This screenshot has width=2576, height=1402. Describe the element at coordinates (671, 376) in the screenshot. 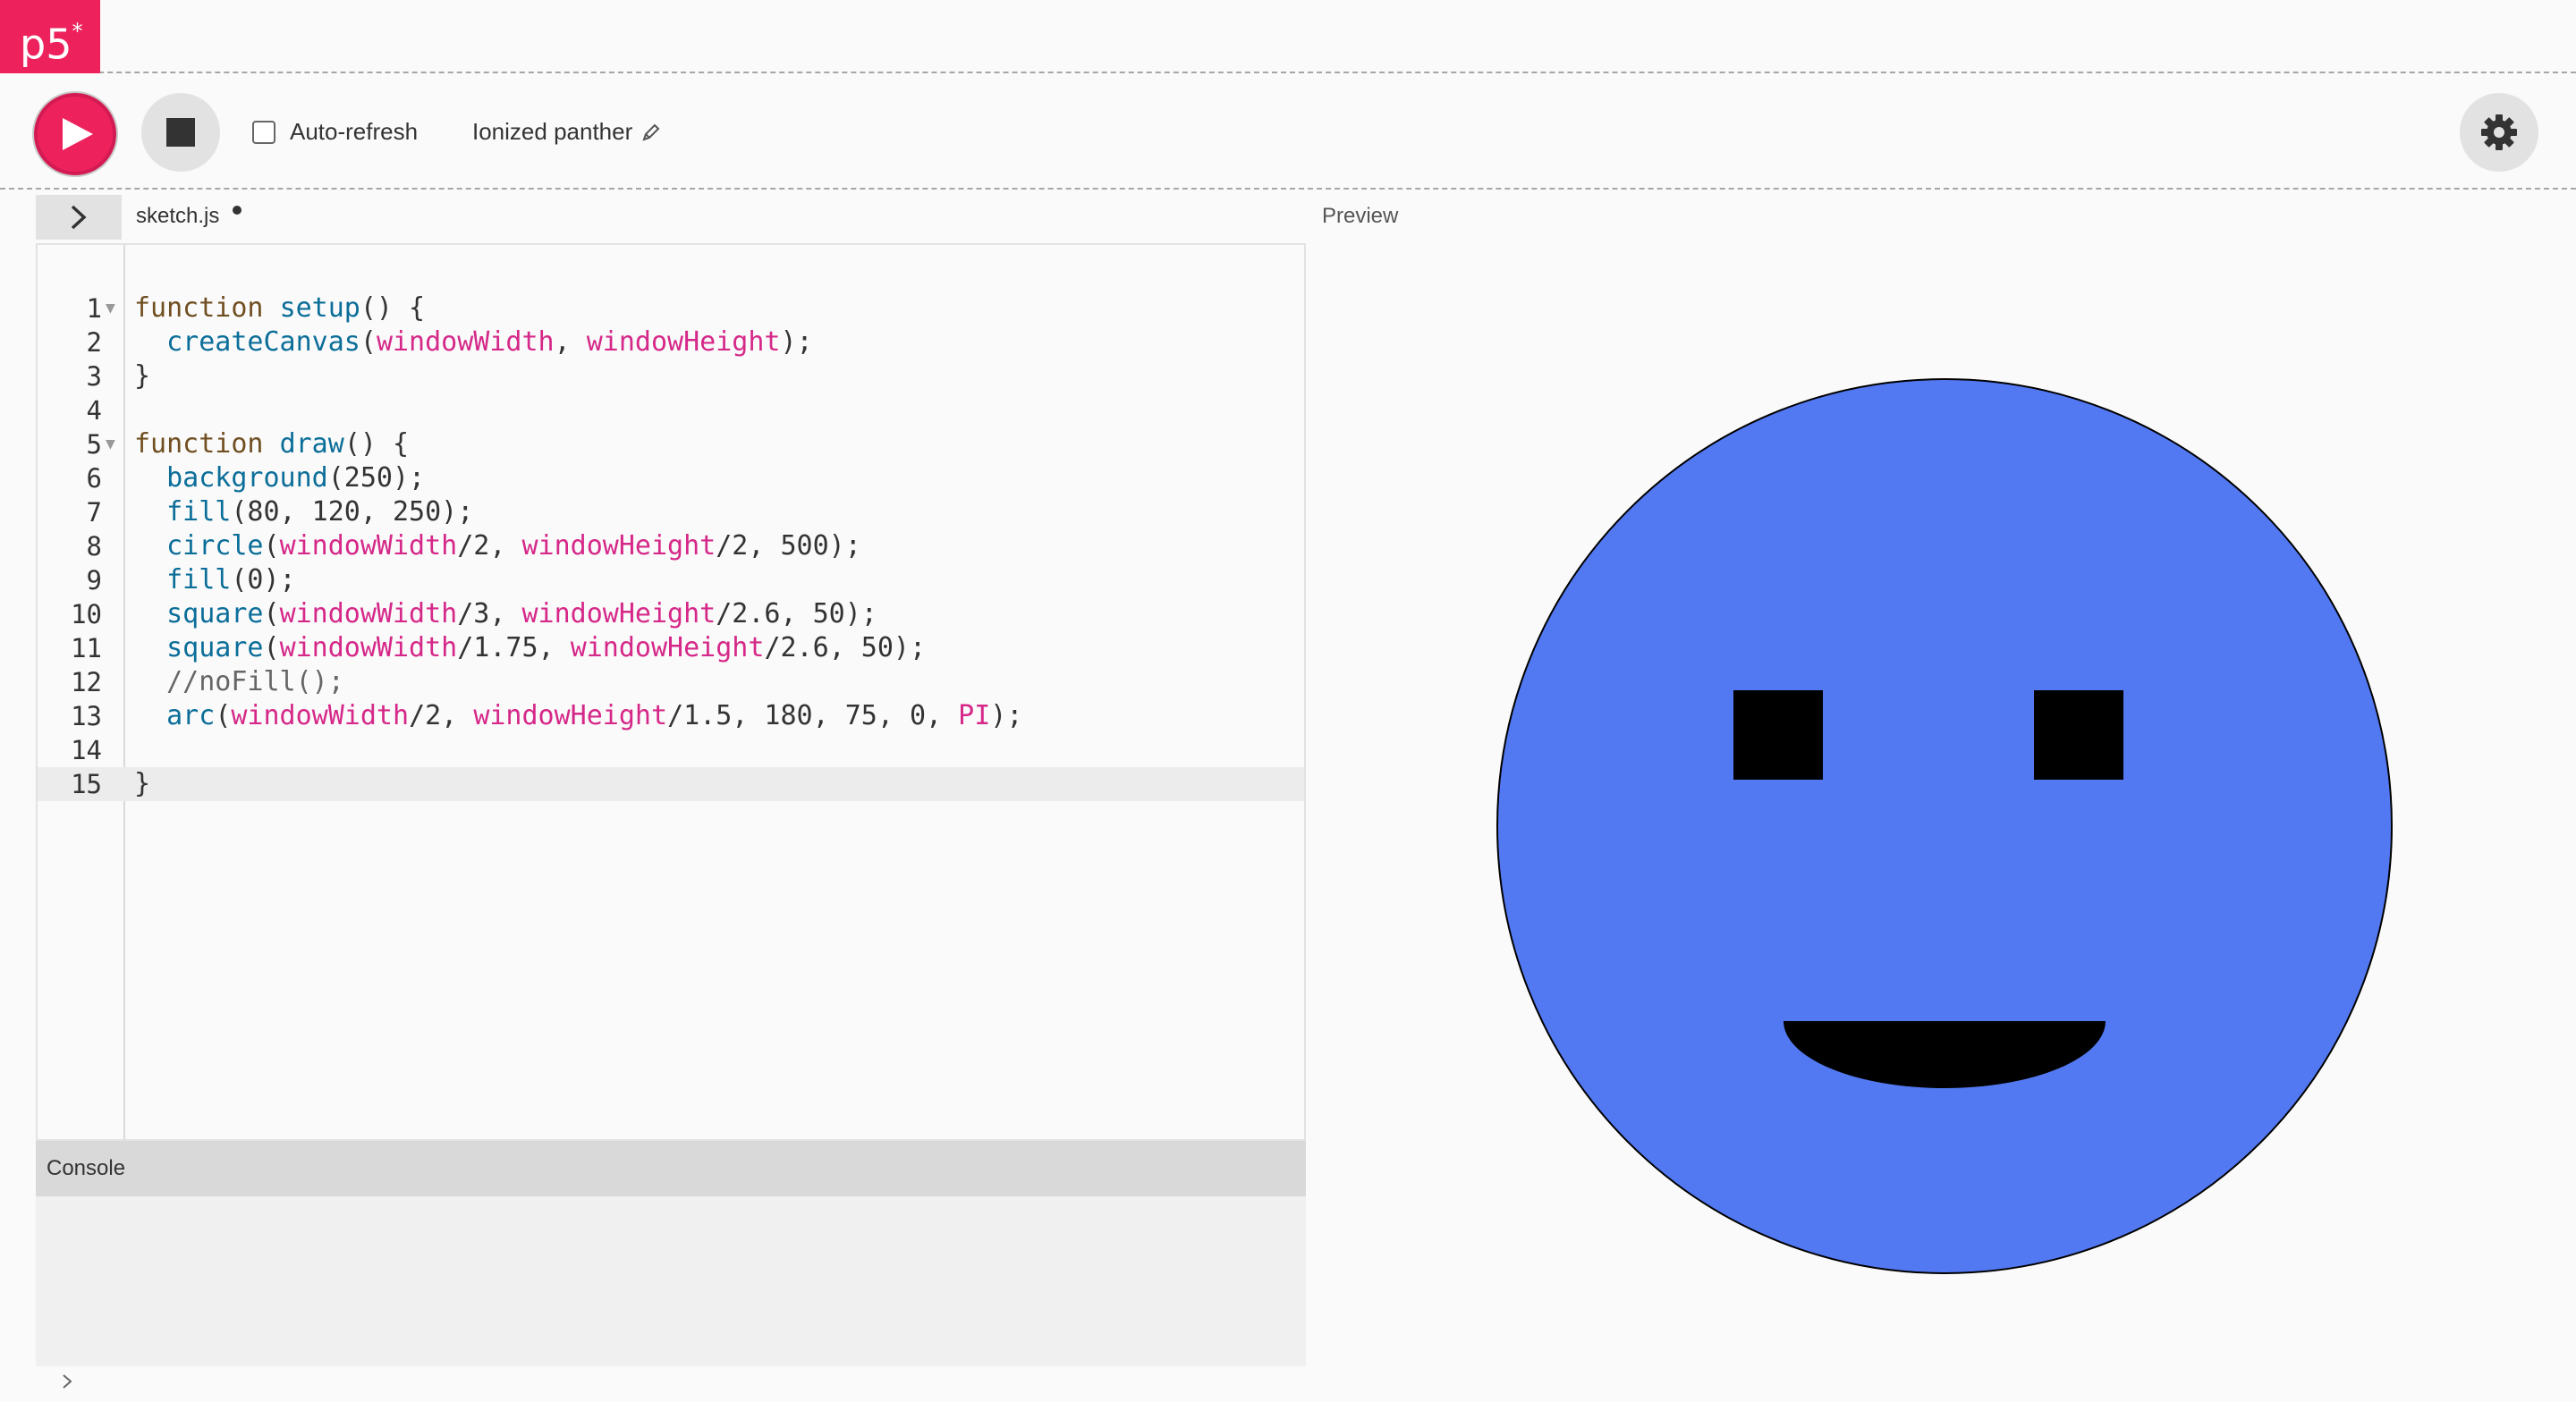

I see `code-line: 3}` at that location.